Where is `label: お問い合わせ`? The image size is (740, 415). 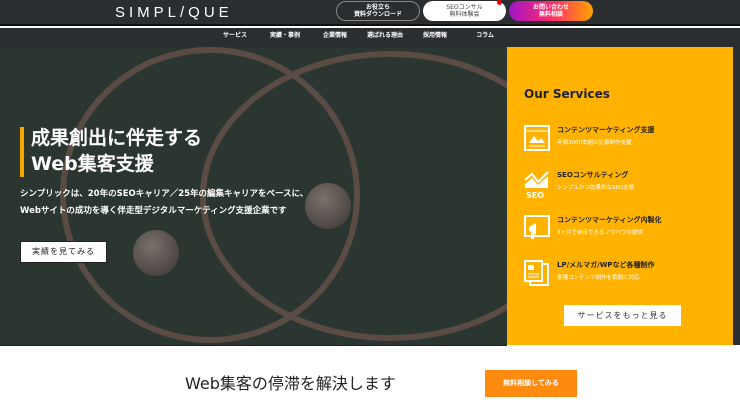
label: お問い合わせ is located at coordinates (550, 7).